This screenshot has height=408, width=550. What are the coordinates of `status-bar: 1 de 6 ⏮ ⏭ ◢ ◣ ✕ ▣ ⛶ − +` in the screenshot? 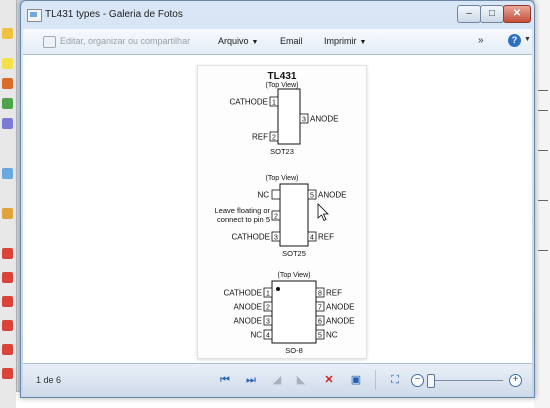 It's located at (277, 379).